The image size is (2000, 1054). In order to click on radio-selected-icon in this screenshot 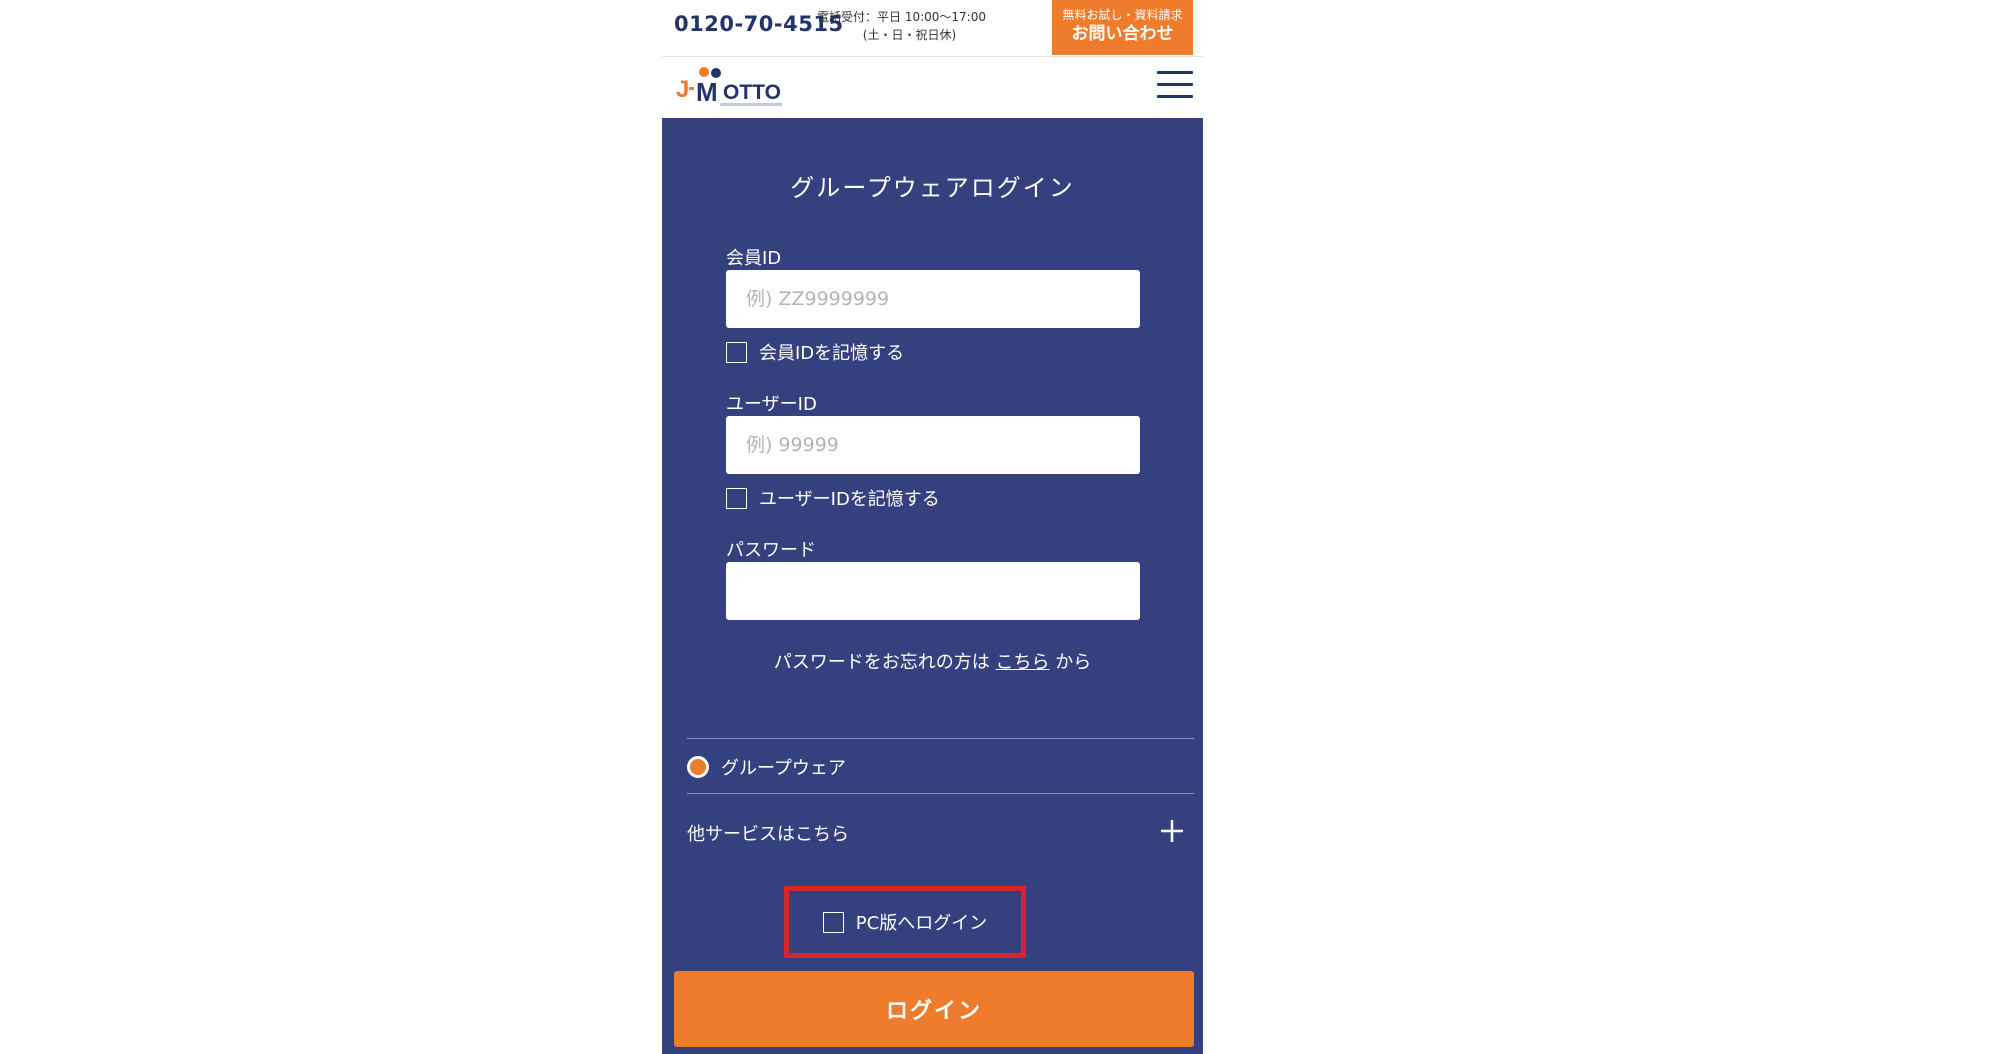, I will do `click(698, 767)`.